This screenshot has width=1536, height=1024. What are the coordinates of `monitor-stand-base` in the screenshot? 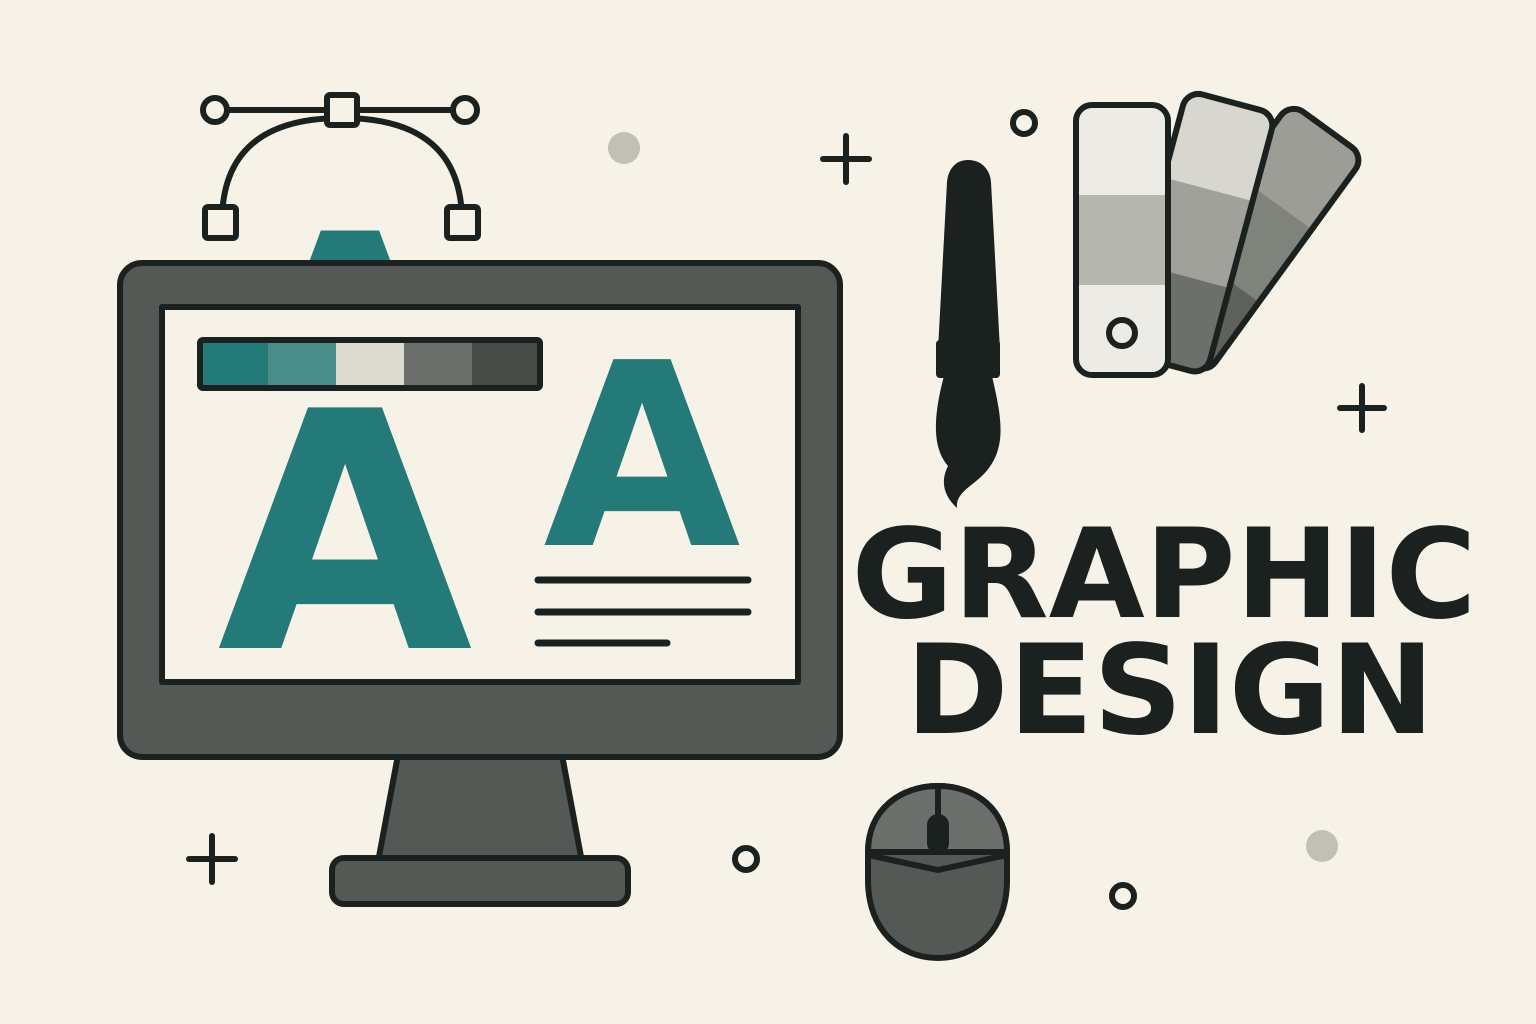 It's located at (480, 881).